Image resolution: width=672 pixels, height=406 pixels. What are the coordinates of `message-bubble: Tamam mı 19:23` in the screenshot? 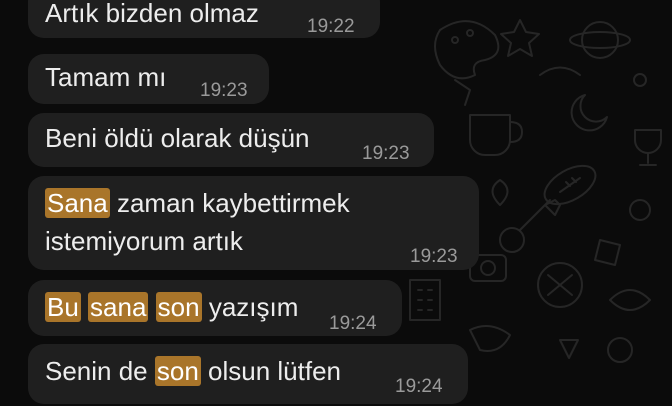 It's located at (148, 79).